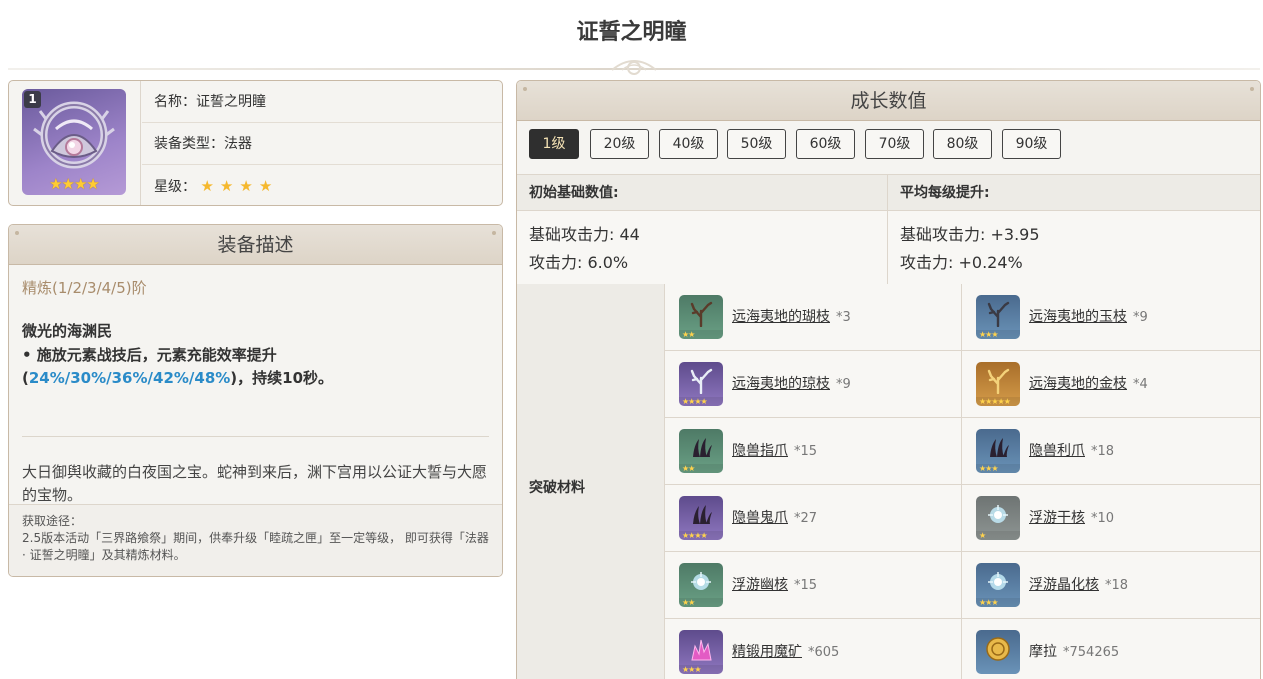 The height and width of the screenshot is (679, 1263). I want to click on type-label: 装备类型：, so click(189, 144).